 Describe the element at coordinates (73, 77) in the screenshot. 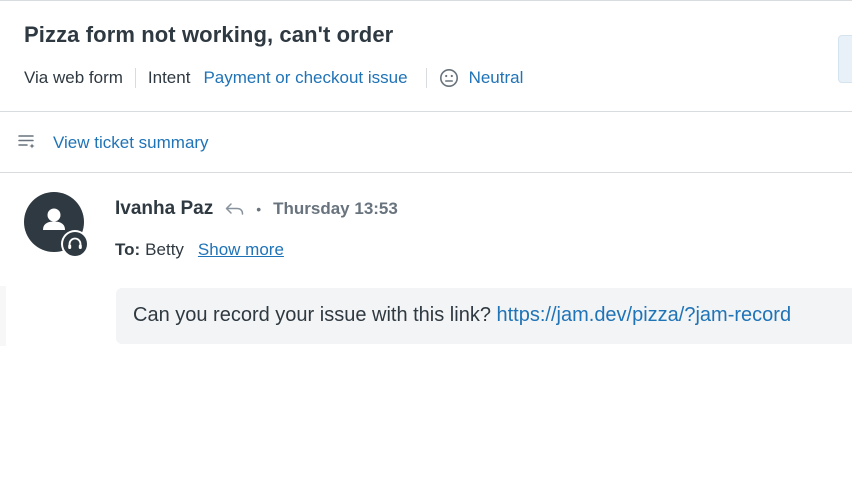

I see `ticket-channel: Via web form` at that location.